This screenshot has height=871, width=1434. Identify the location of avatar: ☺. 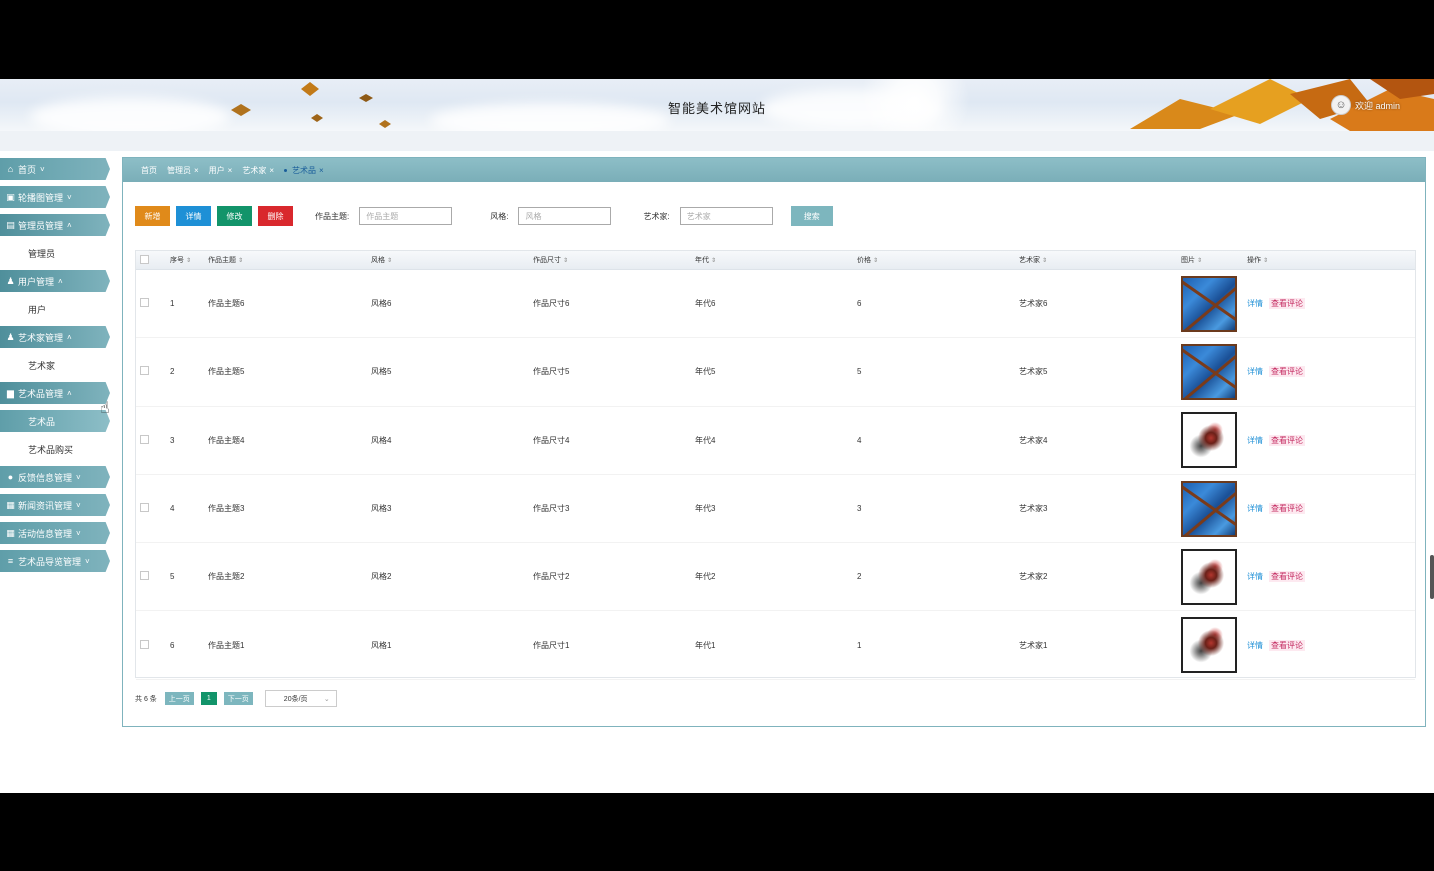
(1340, 105).